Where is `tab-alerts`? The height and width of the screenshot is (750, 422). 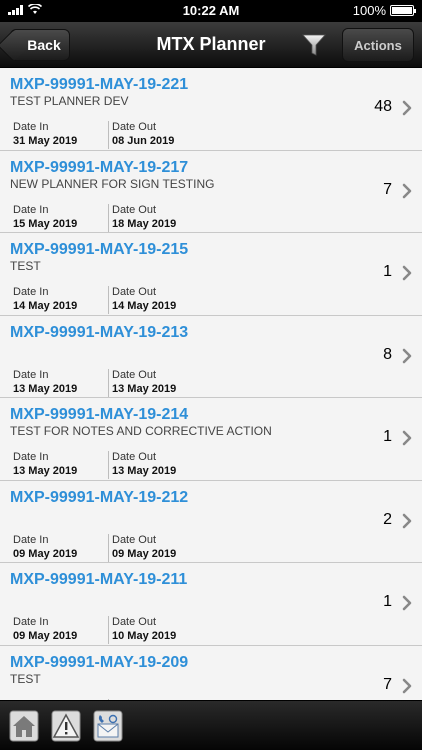
tab-alerts is located at coordinates (66, 726).